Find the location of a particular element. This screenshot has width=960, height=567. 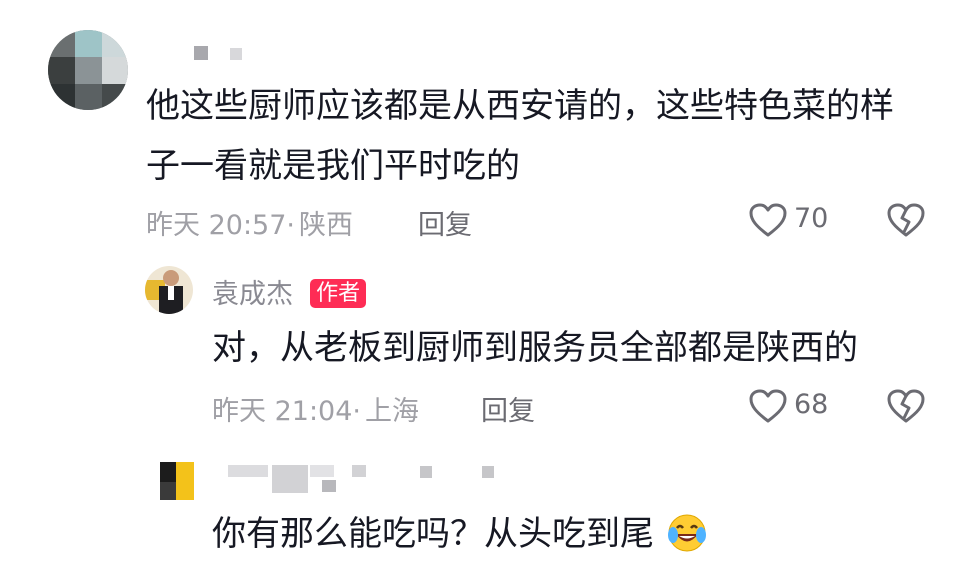

comment-text-3: 你有那么能吃吗？从头吃到尾 is located at coordinates (460, 534).